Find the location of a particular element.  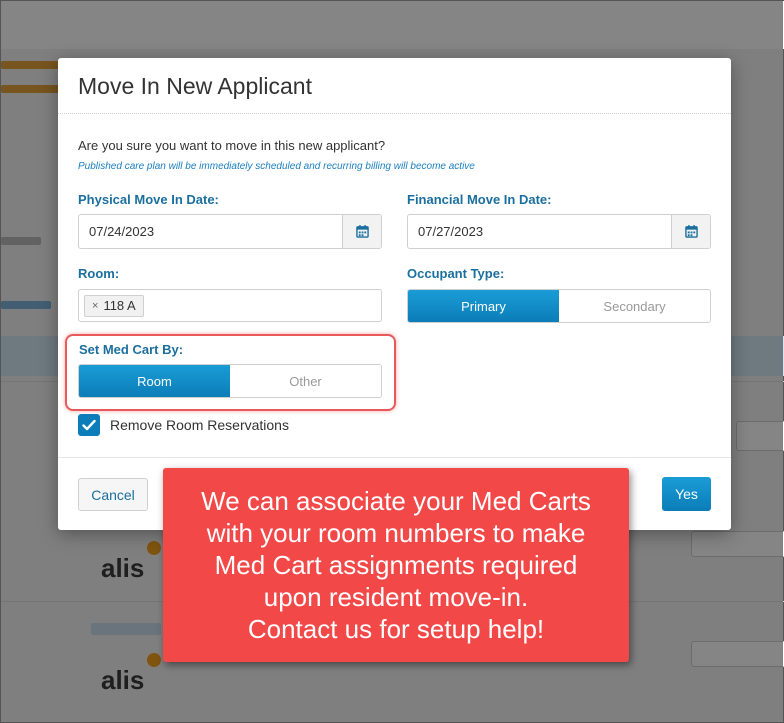

room-tag: × 118 A is located at coordinates (114, 306).